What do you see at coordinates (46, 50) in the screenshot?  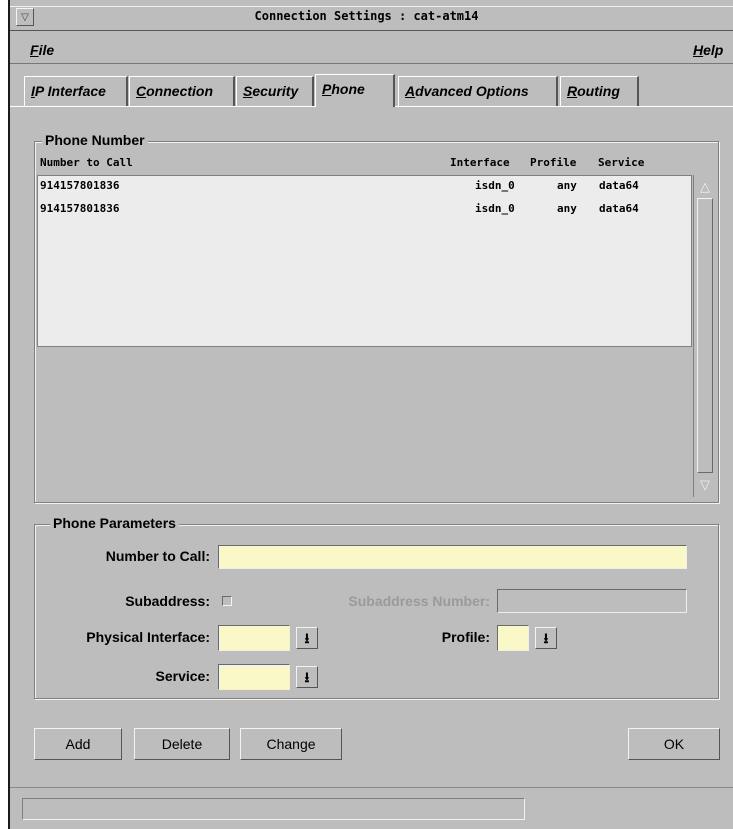 I see `menu-file-label: ile` at bounding box center [46, 50].